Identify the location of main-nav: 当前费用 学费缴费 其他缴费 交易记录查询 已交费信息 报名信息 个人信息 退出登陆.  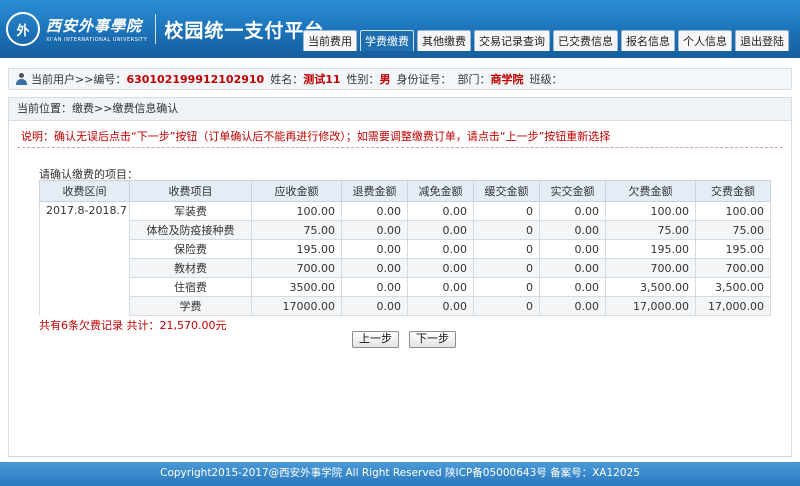
(547, 40).